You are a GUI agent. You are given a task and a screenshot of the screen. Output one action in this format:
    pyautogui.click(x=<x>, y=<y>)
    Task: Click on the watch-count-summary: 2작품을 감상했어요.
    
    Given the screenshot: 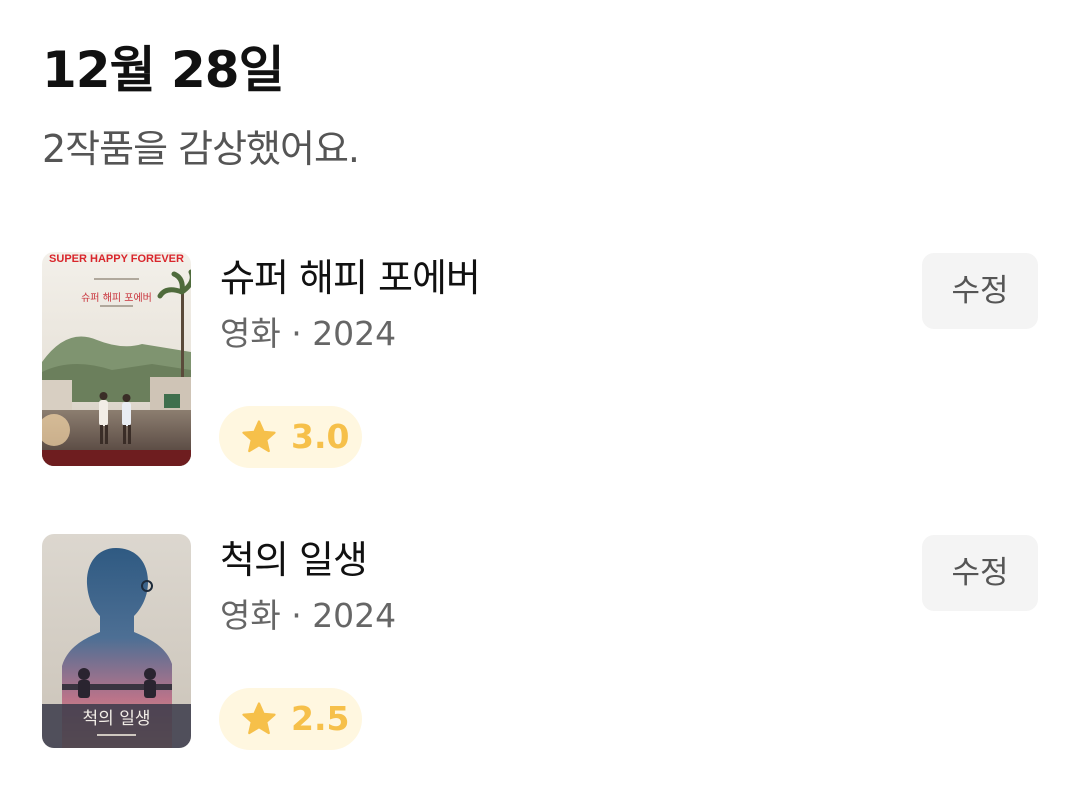 What is the action you would take?
    pyautogui.click(x=201, y=149)
    